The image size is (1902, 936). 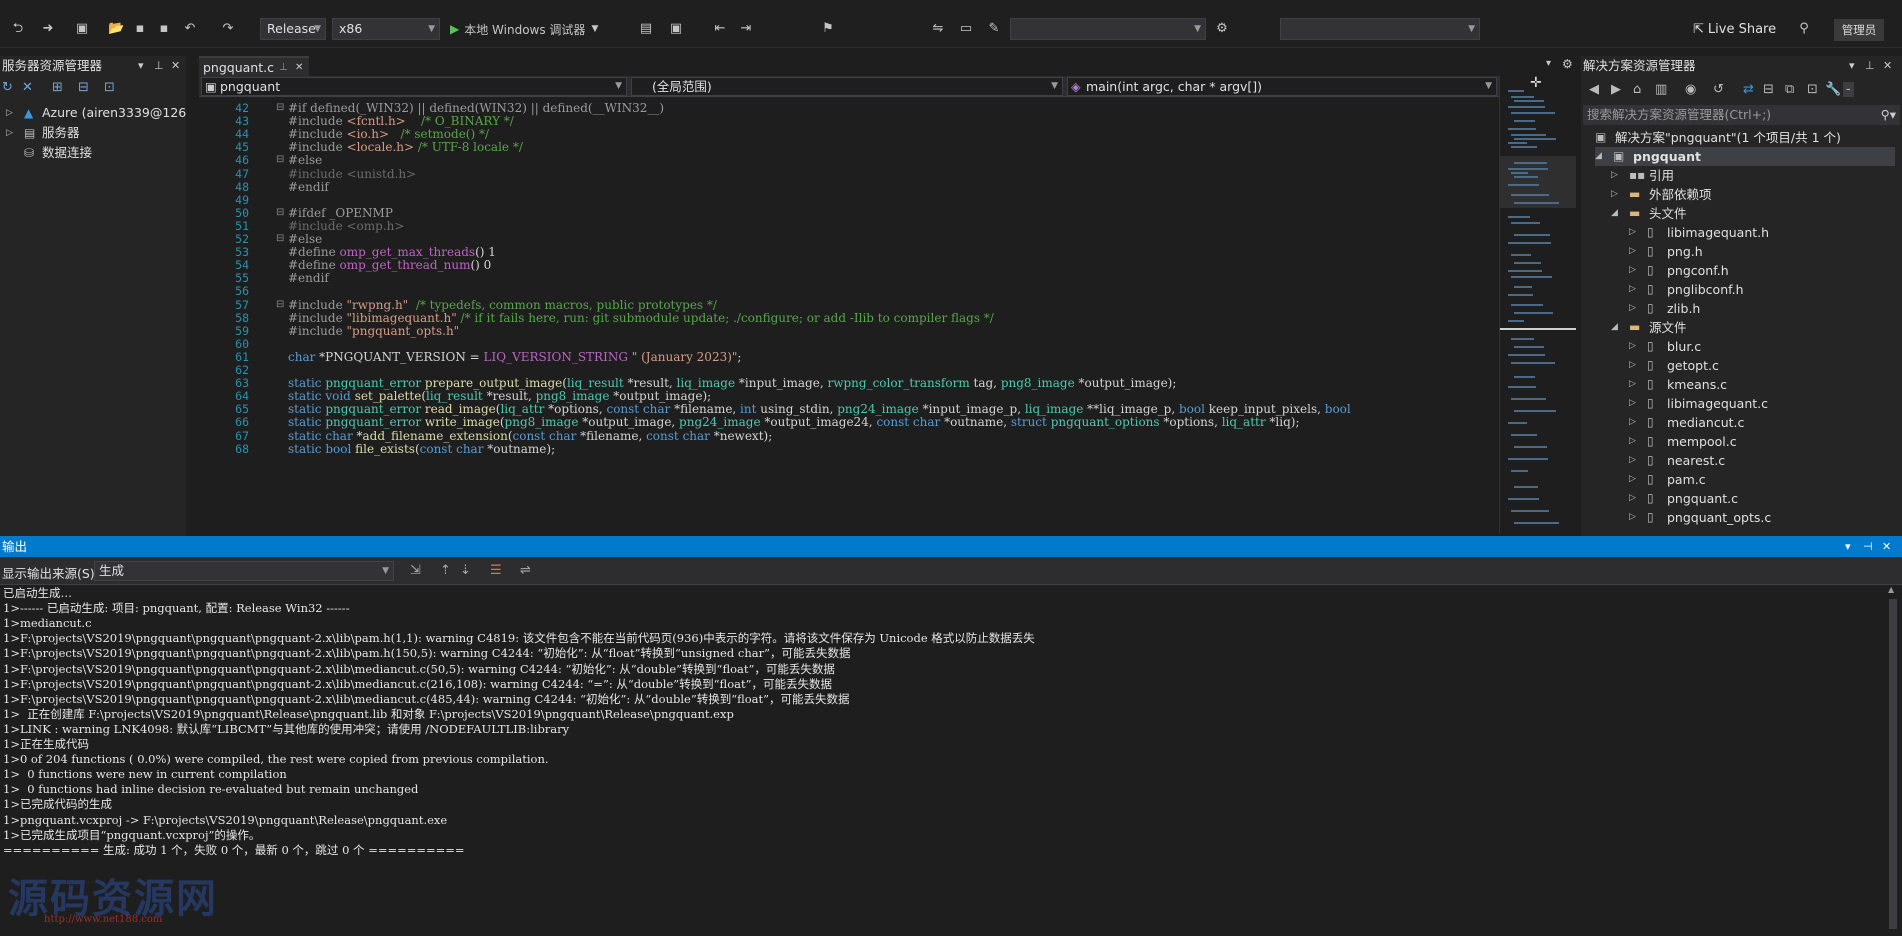 I want to click on output-scrollbar: ▲, so click(x=1892, y=759).